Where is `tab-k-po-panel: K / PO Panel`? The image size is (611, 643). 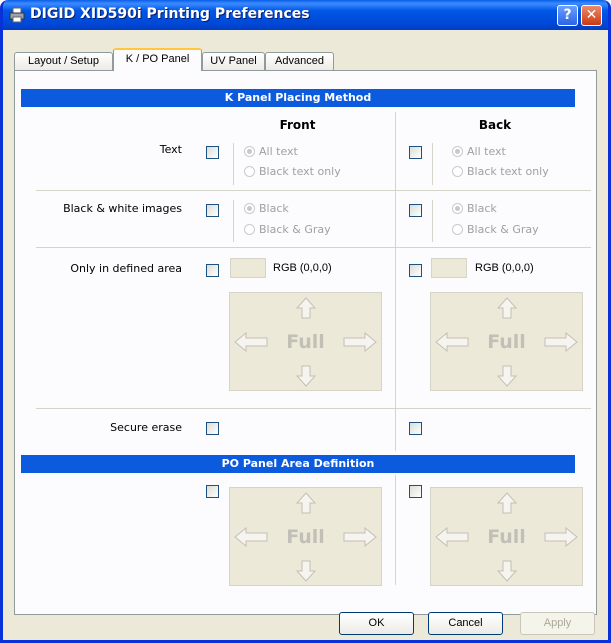
tab-k-po-panel: K / PO Panel is located at coordinates (157, 59).